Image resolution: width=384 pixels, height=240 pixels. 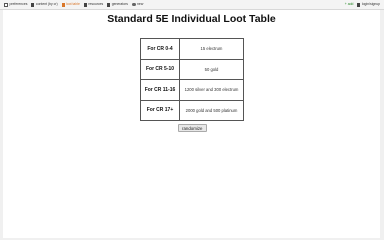 I want to click on cr-cell: For CR 5-10, so click(x=160, y=69).